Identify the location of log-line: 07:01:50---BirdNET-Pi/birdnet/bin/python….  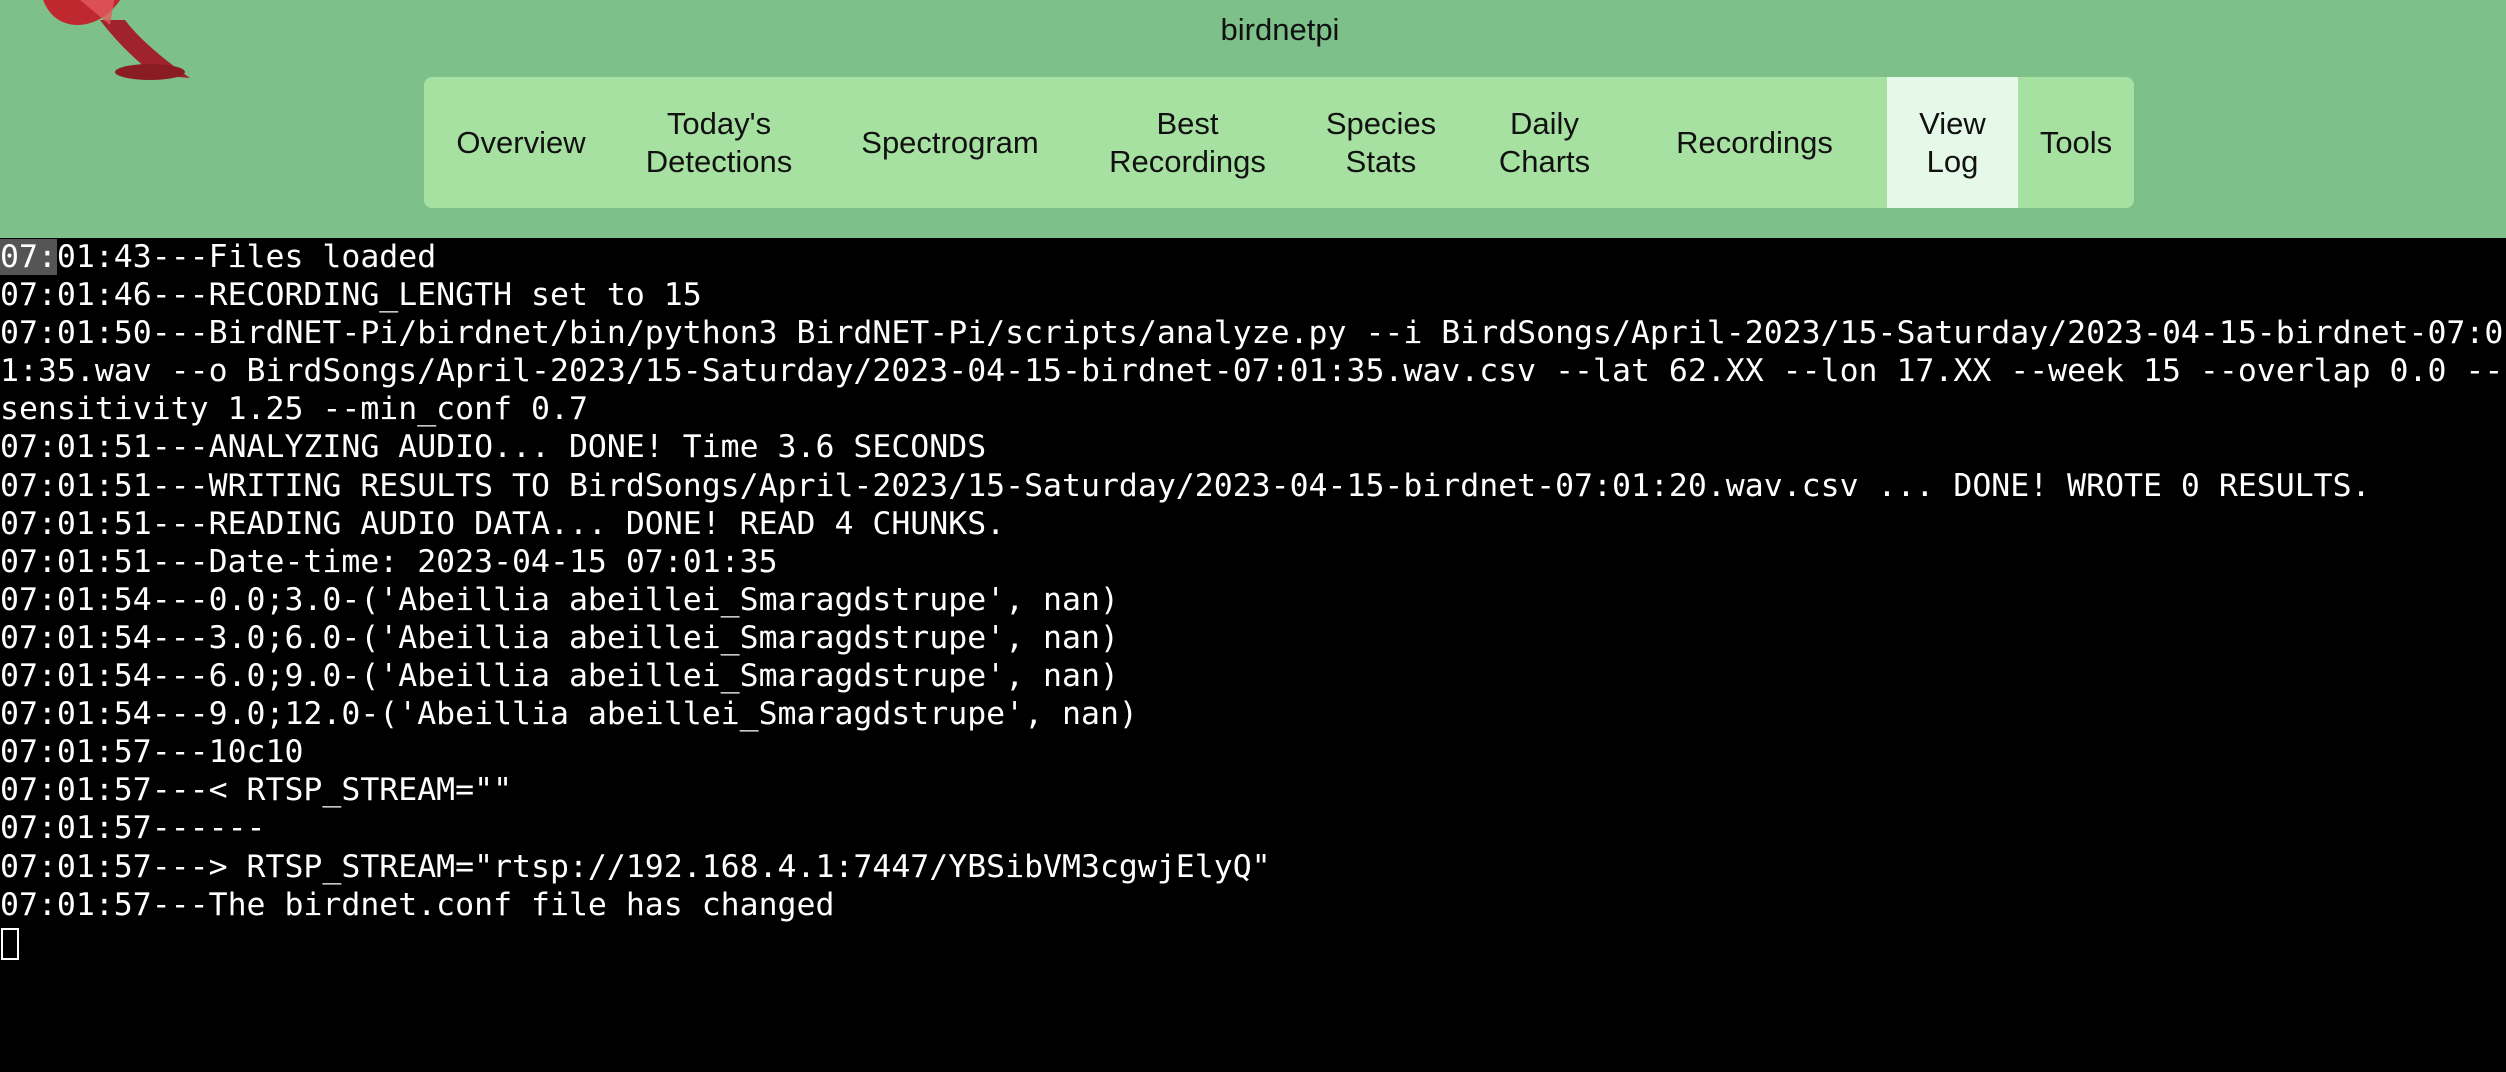
(1252, 333).